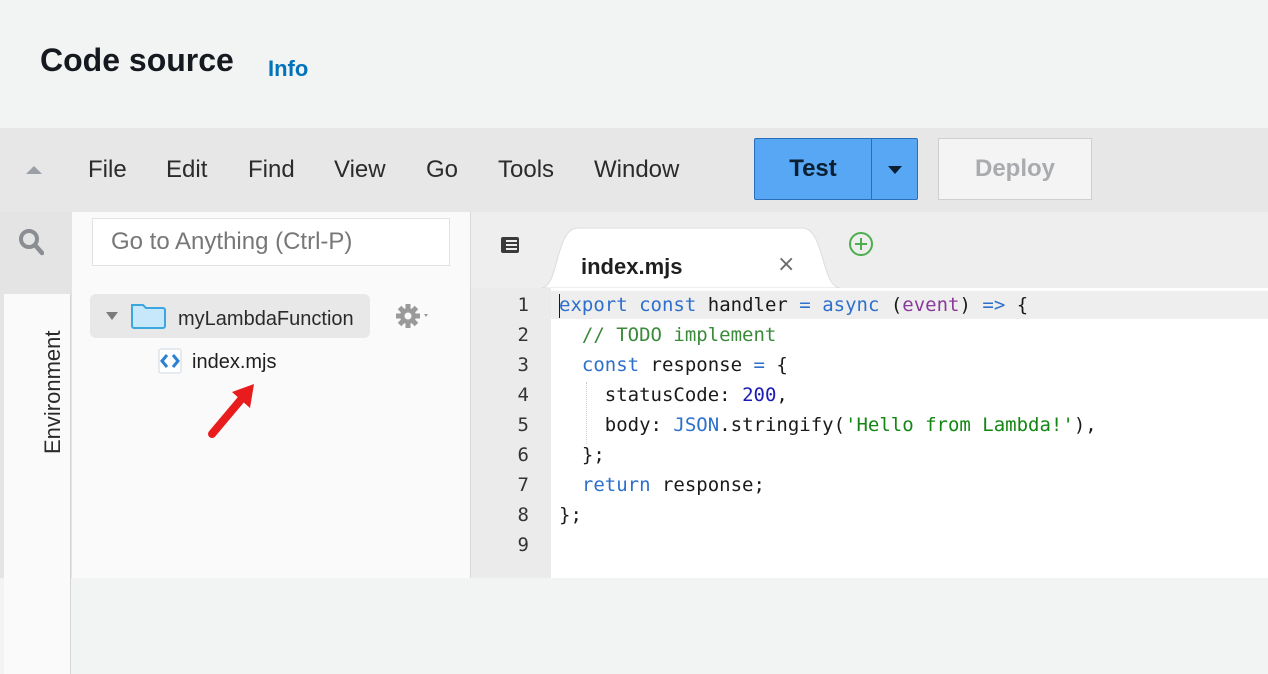 The width and height of the screenshot is (1268, 674). What do you see at coordinates (662, 485) in the screenshot?
I see `code-line-7: return response;` at bounding box center [662, 485].